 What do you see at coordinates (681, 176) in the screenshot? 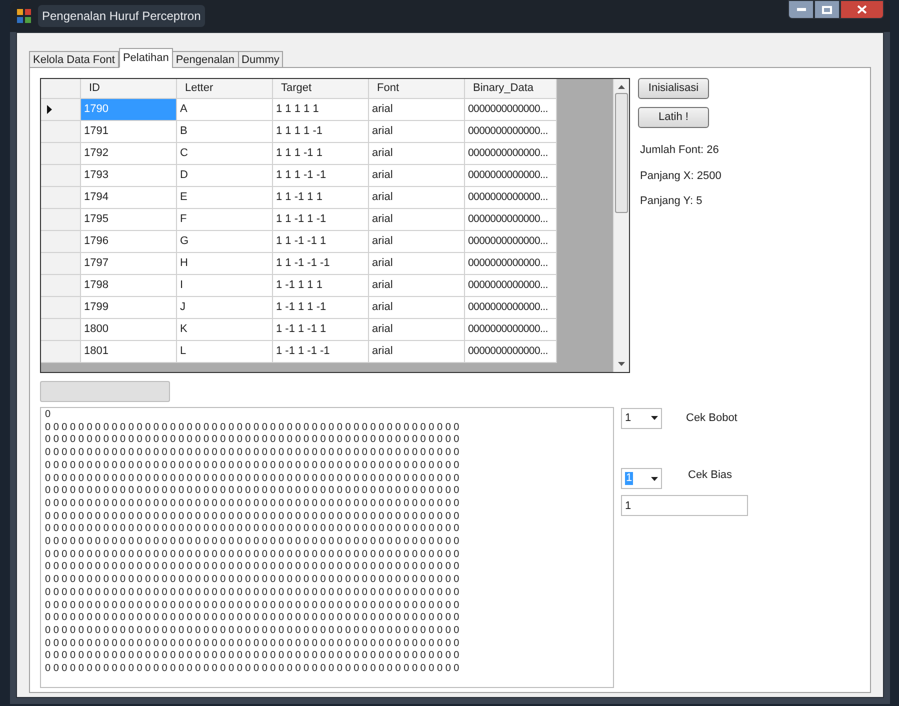
I see `info-label: Panjang X: 2500` at bounding box center [681, 176].